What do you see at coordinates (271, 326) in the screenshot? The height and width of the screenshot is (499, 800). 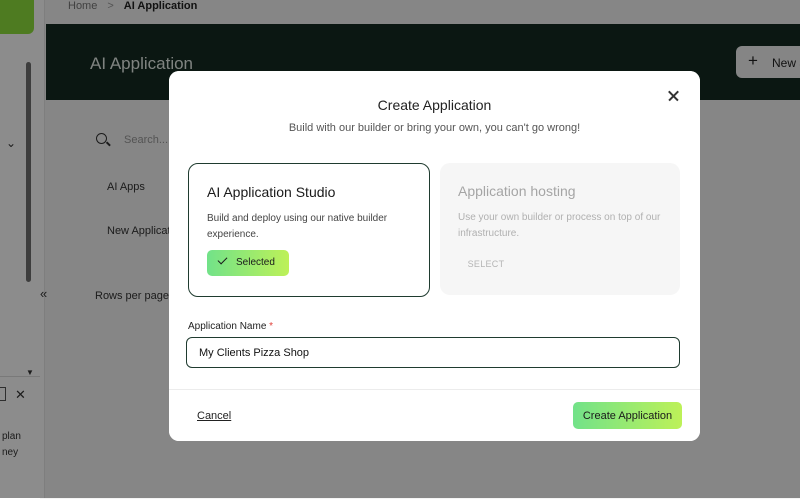 I see `required-asterisk: *` at bounding box center [271, 326].